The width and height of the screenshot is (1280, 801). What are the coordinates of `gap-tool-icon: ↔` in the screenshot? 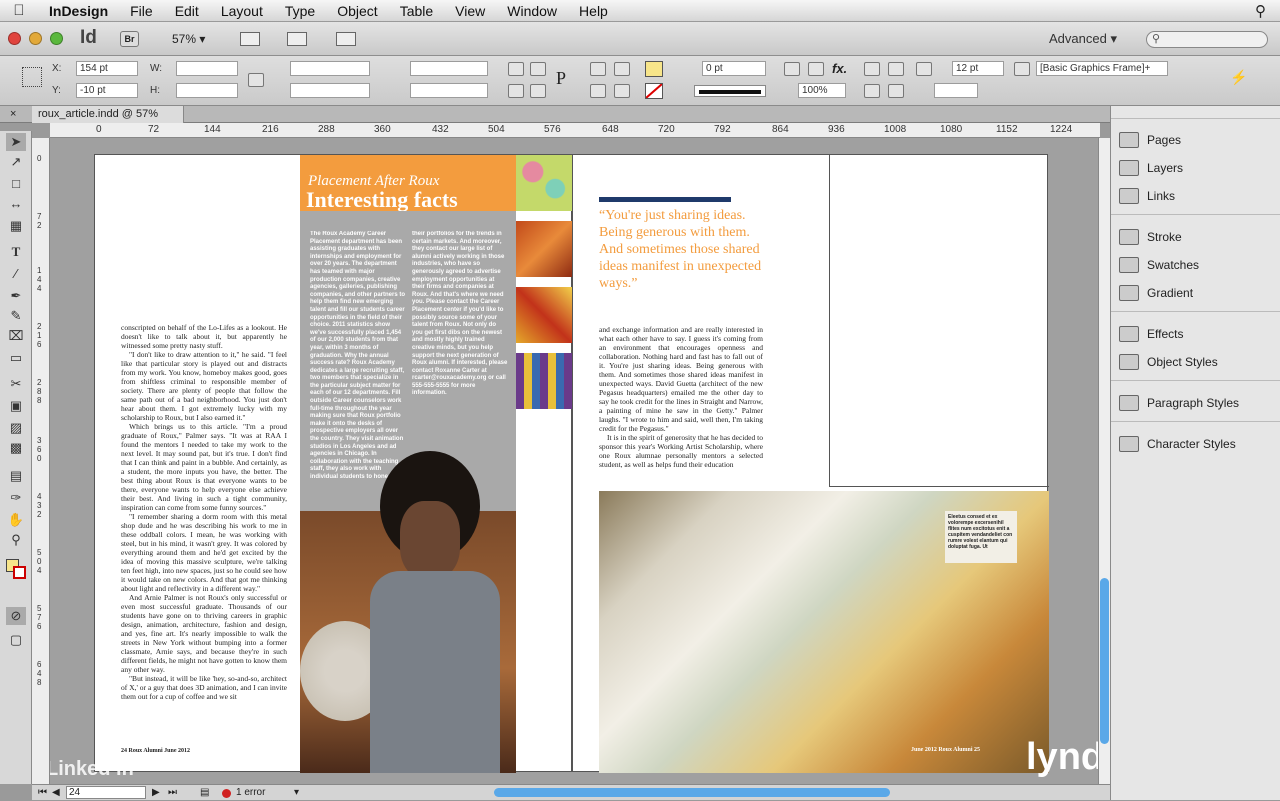 It's located at (16, 204).